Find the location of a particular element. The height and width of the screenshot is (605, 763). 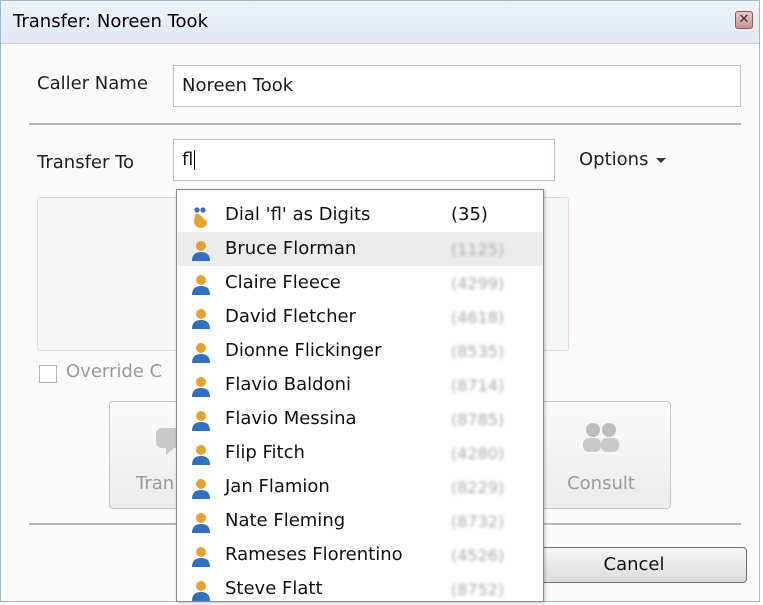

contact-extension: (8732) is located at coordinates (478, 521).